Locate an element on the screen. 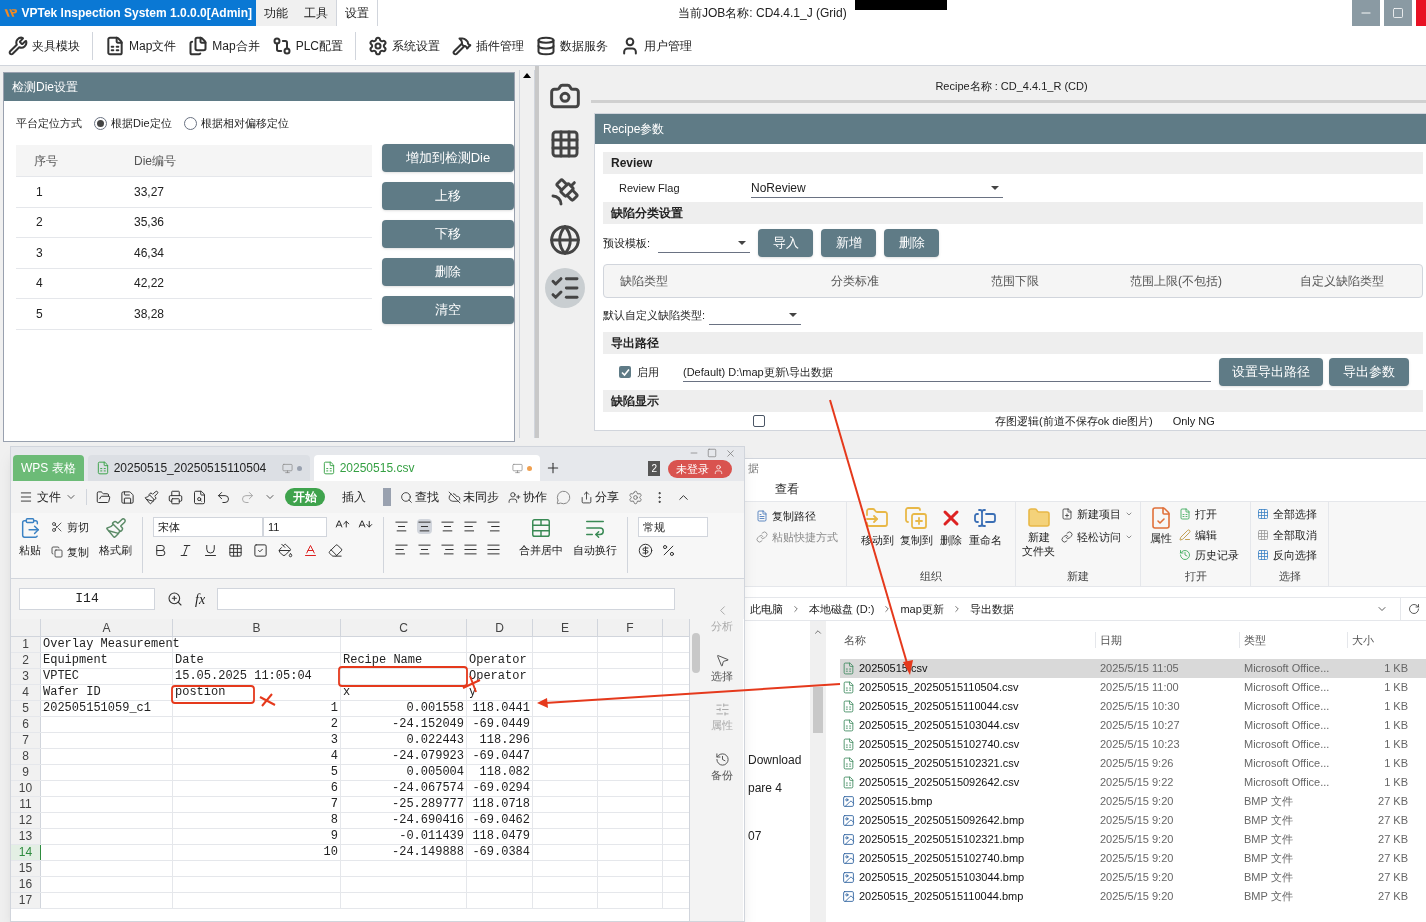 This screenshot has width=1426, height=922. file-row: 20250515_20250515102740.bmp 2025/5/15 9:20 BMP 文件 27 KB is located at coordinates (1133, 858).